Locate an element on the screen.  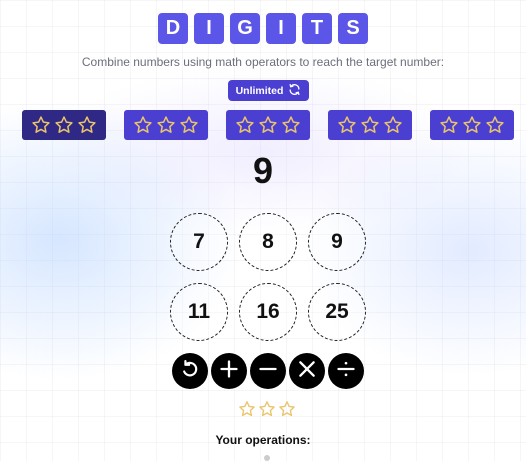
number-tile: 7 is located at coordinates (199, 242).